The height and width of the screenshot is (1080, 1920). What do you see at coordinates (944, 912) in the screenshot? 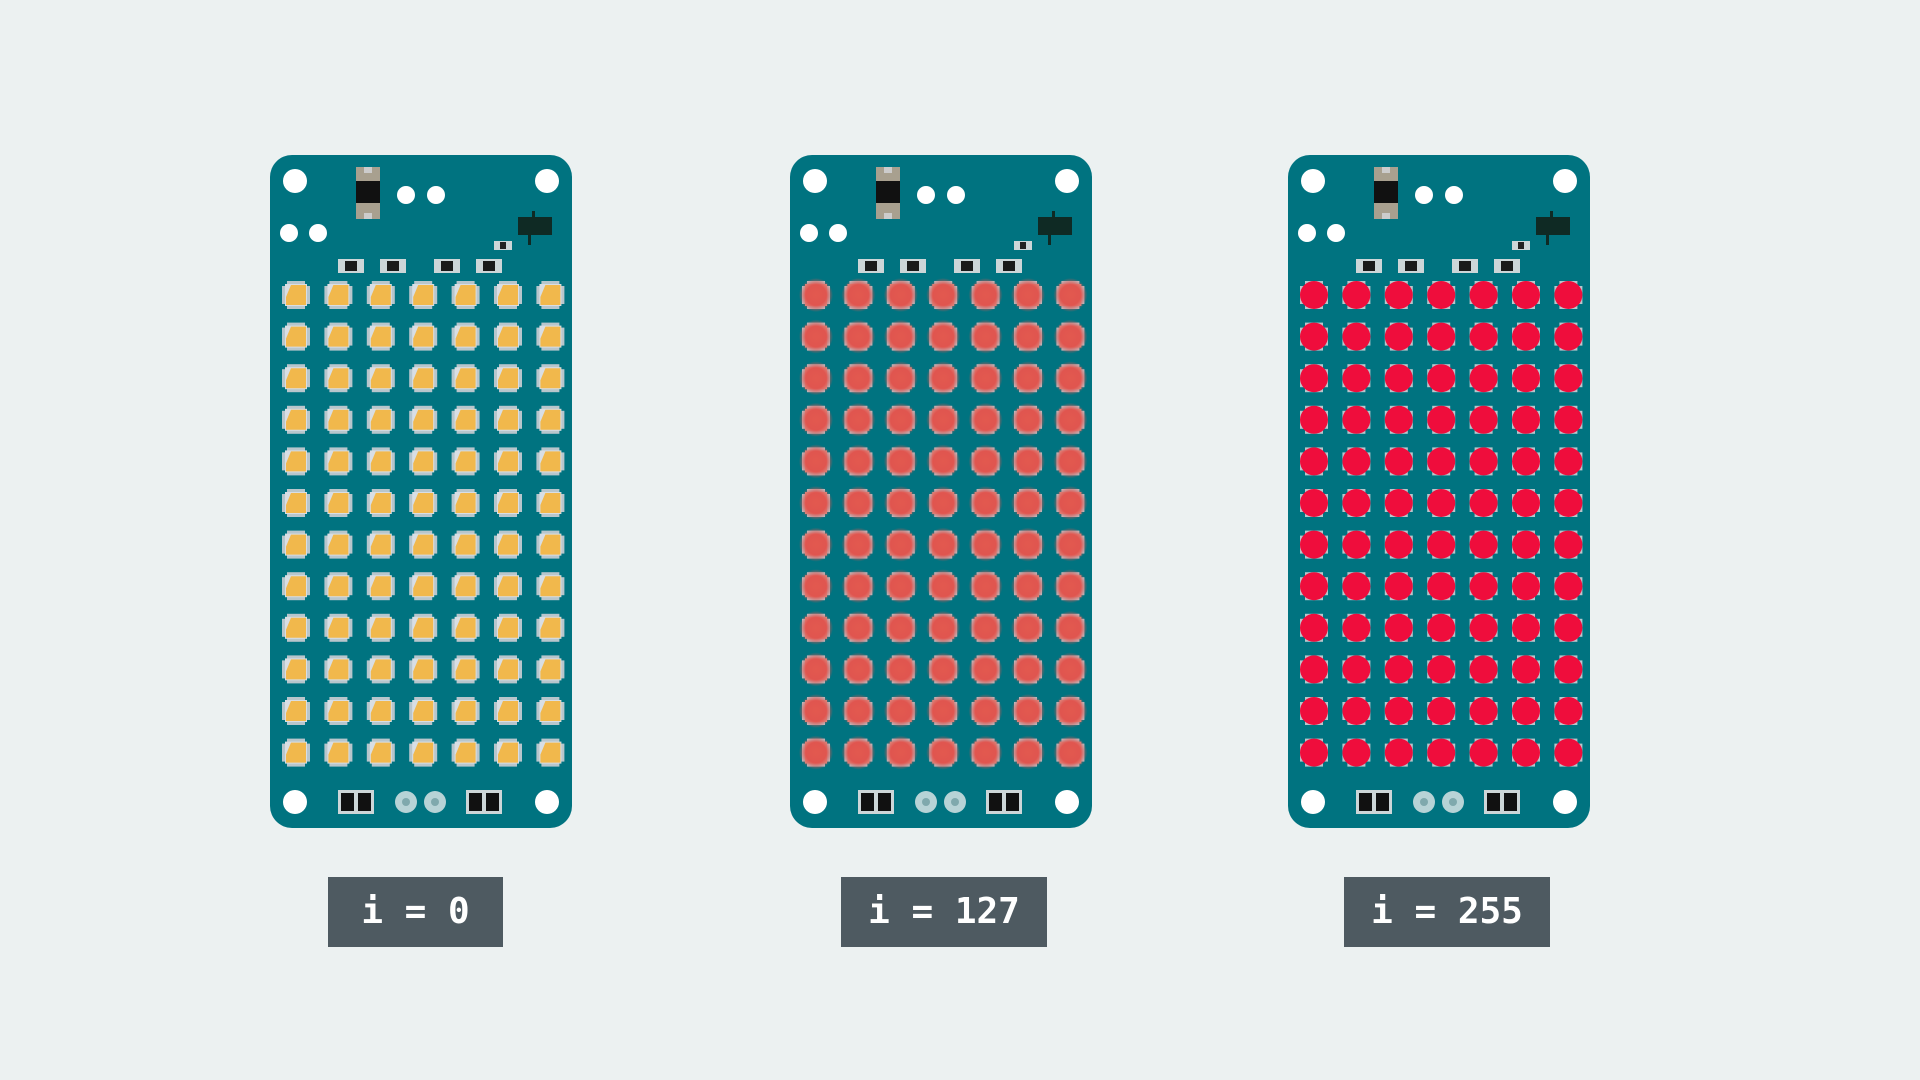
I see `brightness-label-127: i = 127` at bounding box center [944, 912].